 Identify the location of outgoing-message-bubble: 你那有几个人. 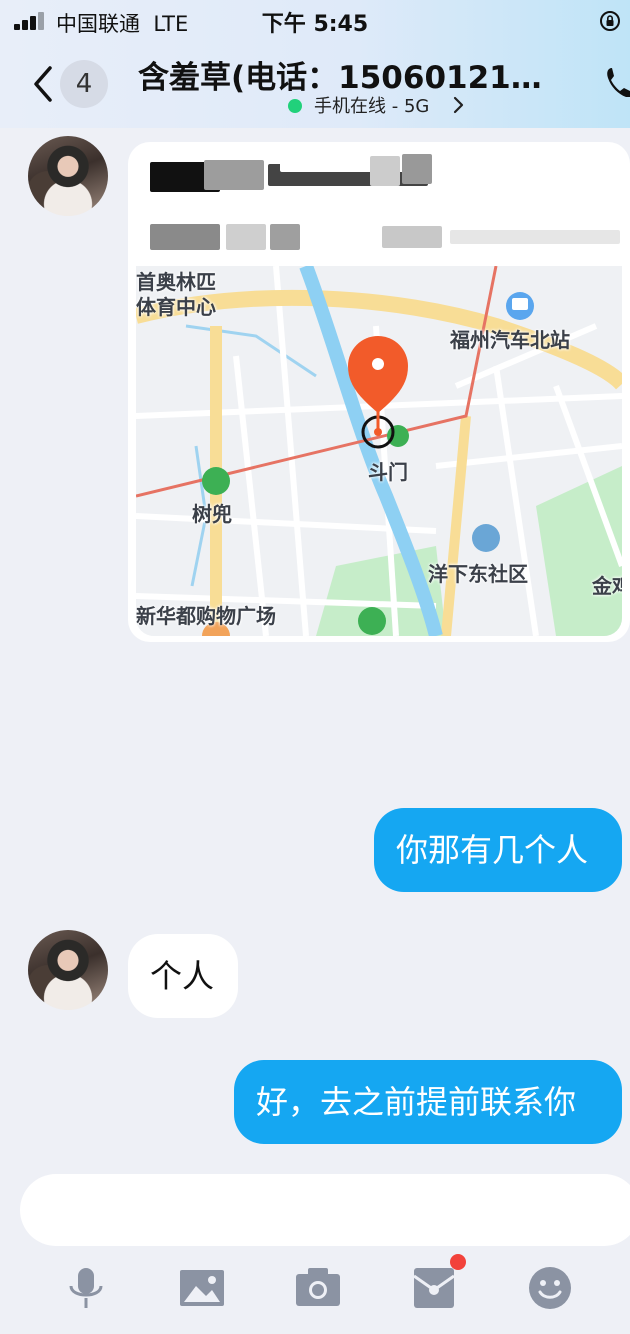
(498, 850).